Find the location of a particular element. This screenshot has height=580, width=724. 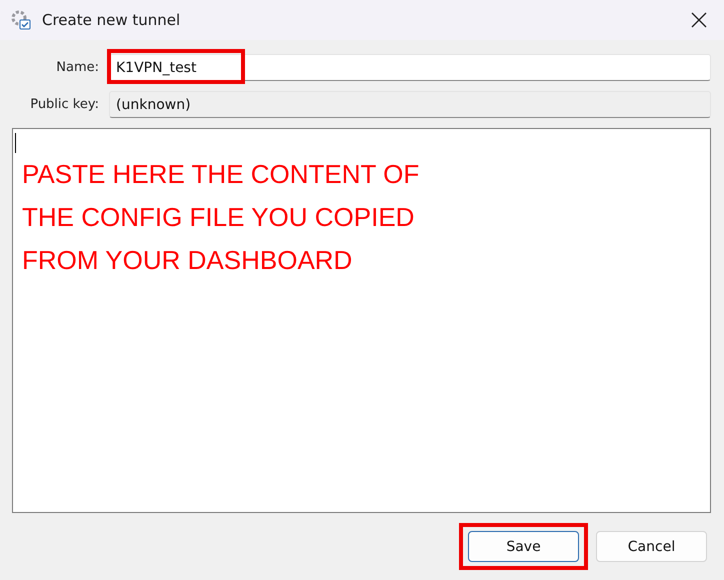

dialog-button: Cancel is located at coordinates (651, 546).